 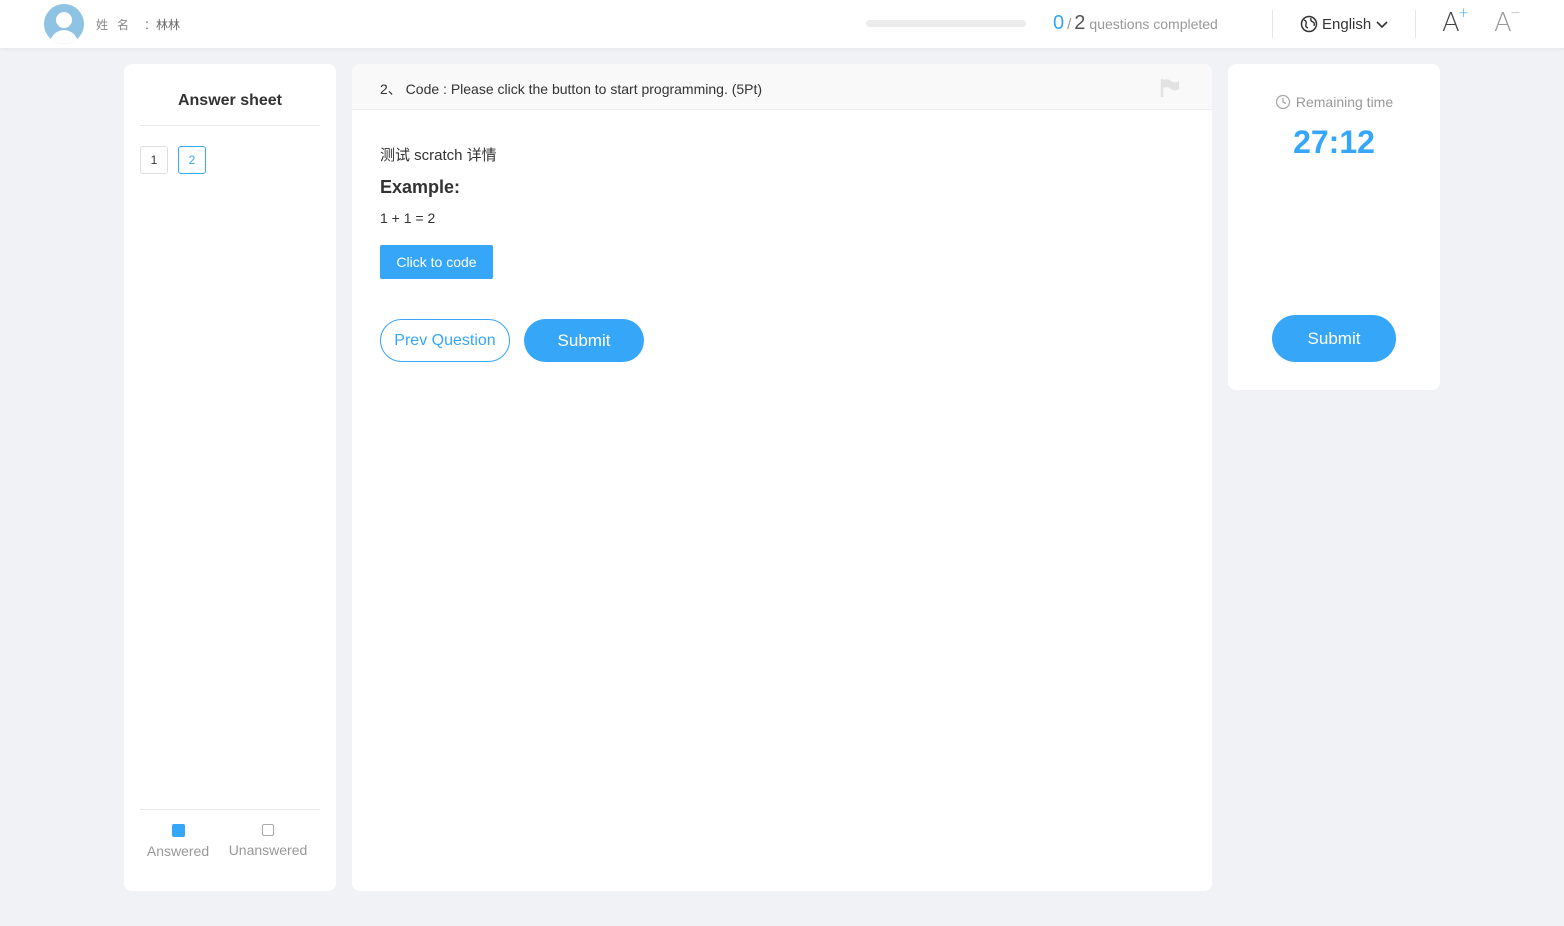 What do you see at coordinates (1153, 24) in the screenshot?
I see `progress-suffix: questions completed` at bounding box center [1153, 24].